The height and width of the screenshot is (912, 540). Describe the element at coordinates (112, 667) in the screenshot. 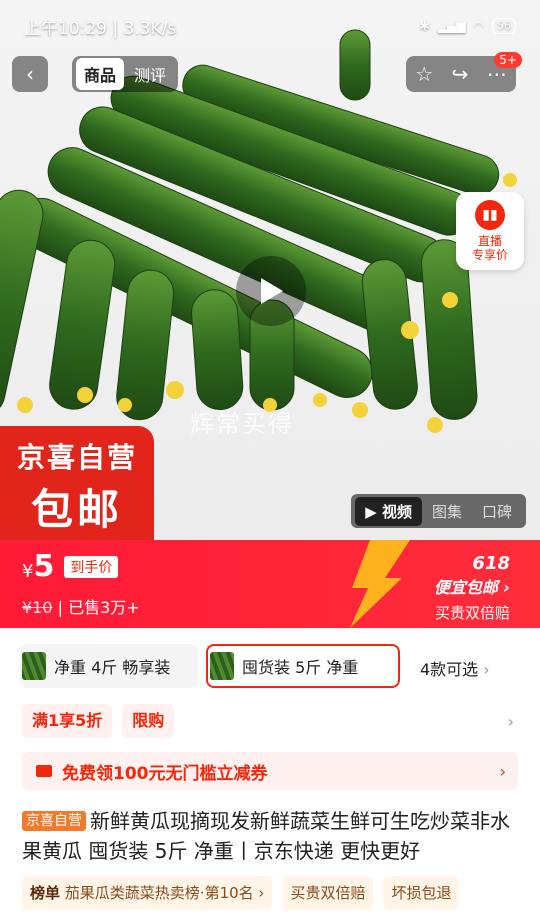

I see `spec-option-label: 净重 4斤 畅享装` at that location.